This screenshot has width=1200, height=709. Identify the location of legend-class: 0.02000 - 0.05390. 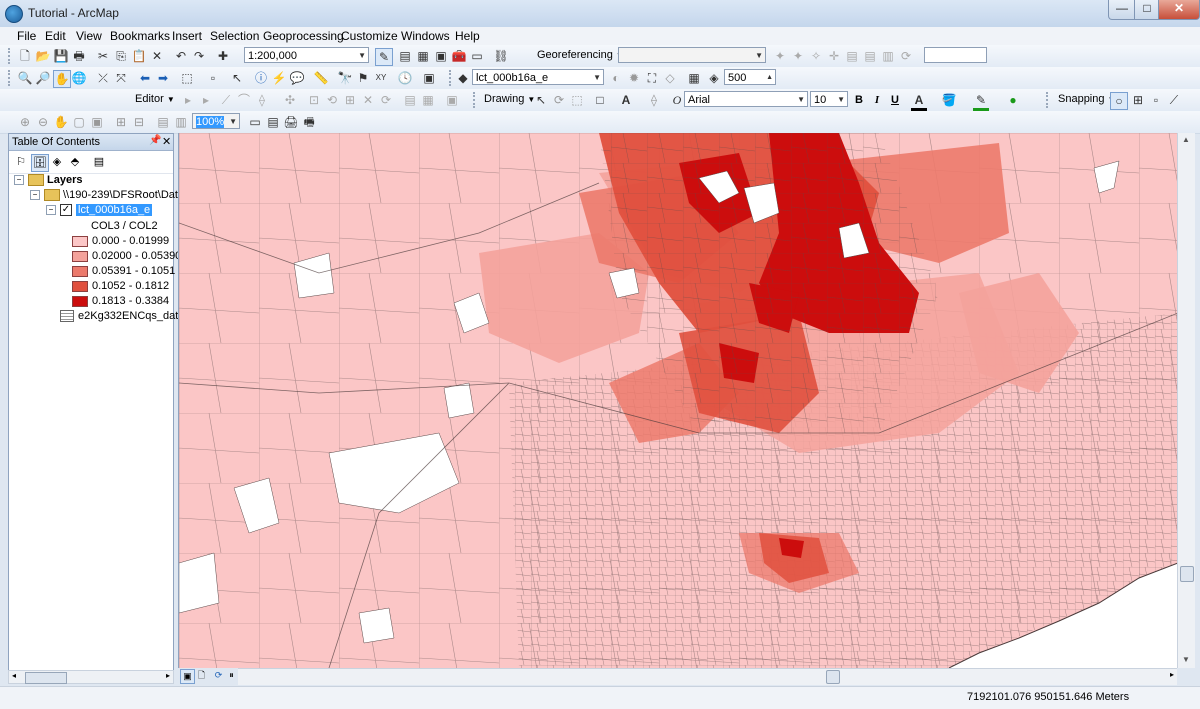
(126, 256).